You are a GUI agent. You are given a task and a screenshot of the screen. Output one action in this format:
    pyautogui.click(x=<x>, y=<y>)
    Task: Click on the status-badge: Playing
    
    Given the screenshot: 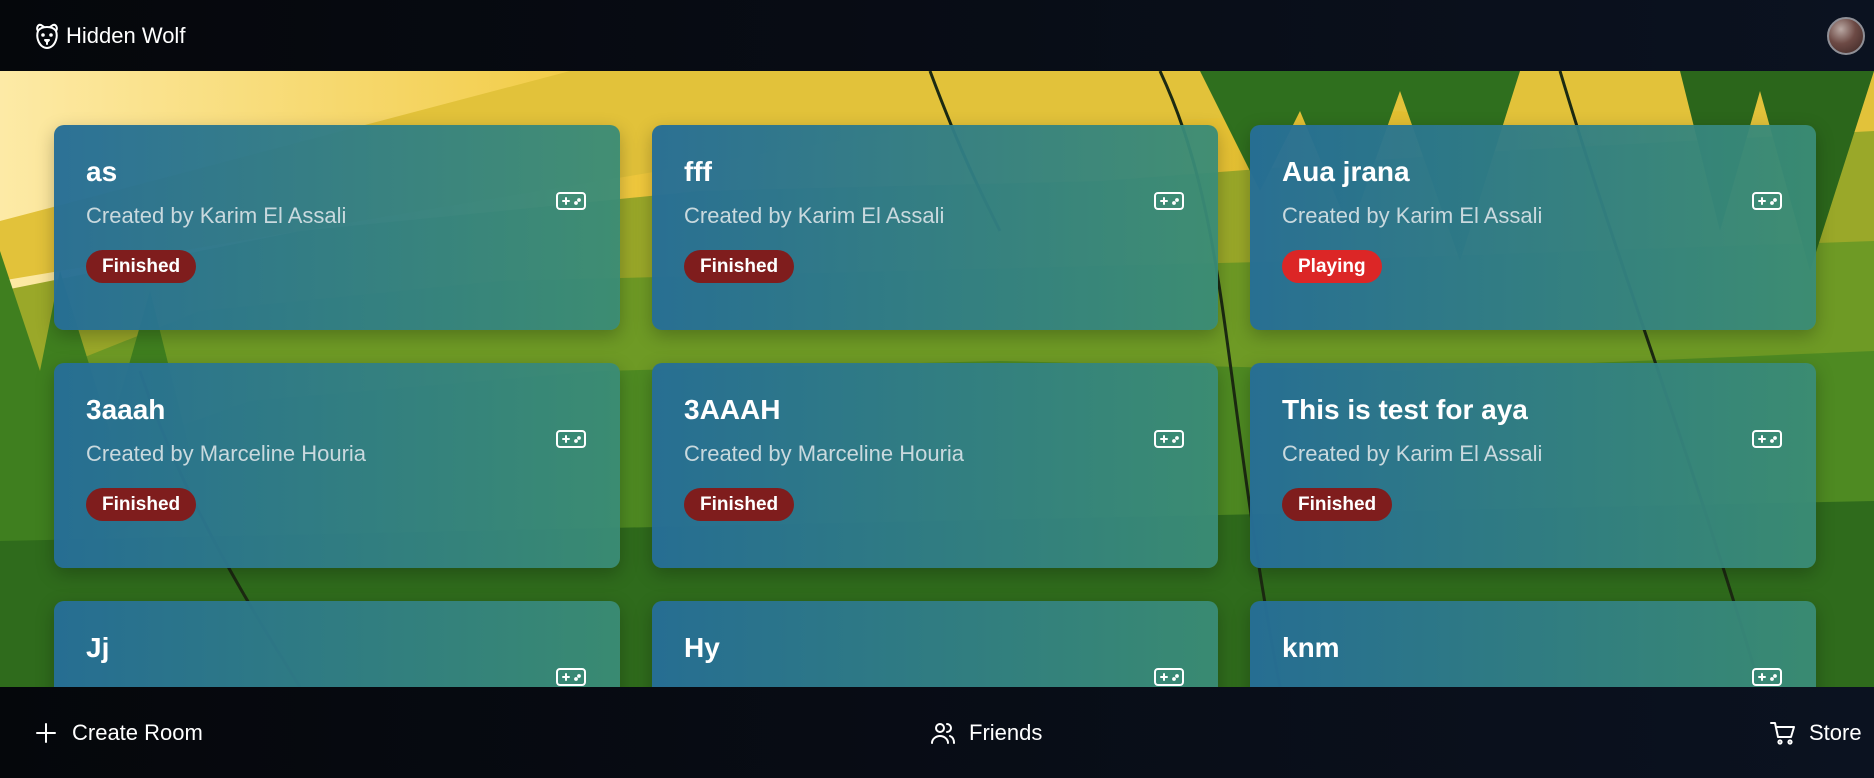 What is the action you would take?
    pyautogui.click(x=1332, y=267)
    